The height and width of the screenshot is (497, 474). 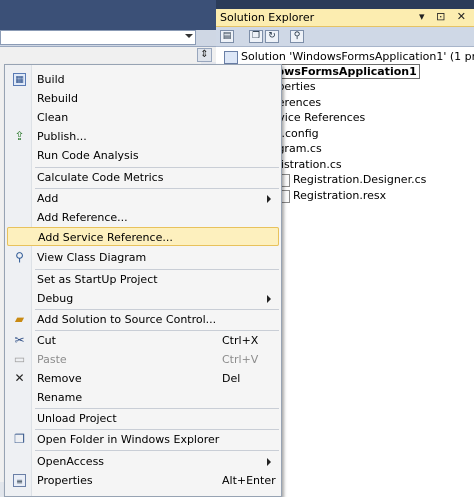 What do you see at coordinates (97, 279) in the screenshot?
I see `menu-item-label: Set as StartUp Project` at bounding box center [97, 279].